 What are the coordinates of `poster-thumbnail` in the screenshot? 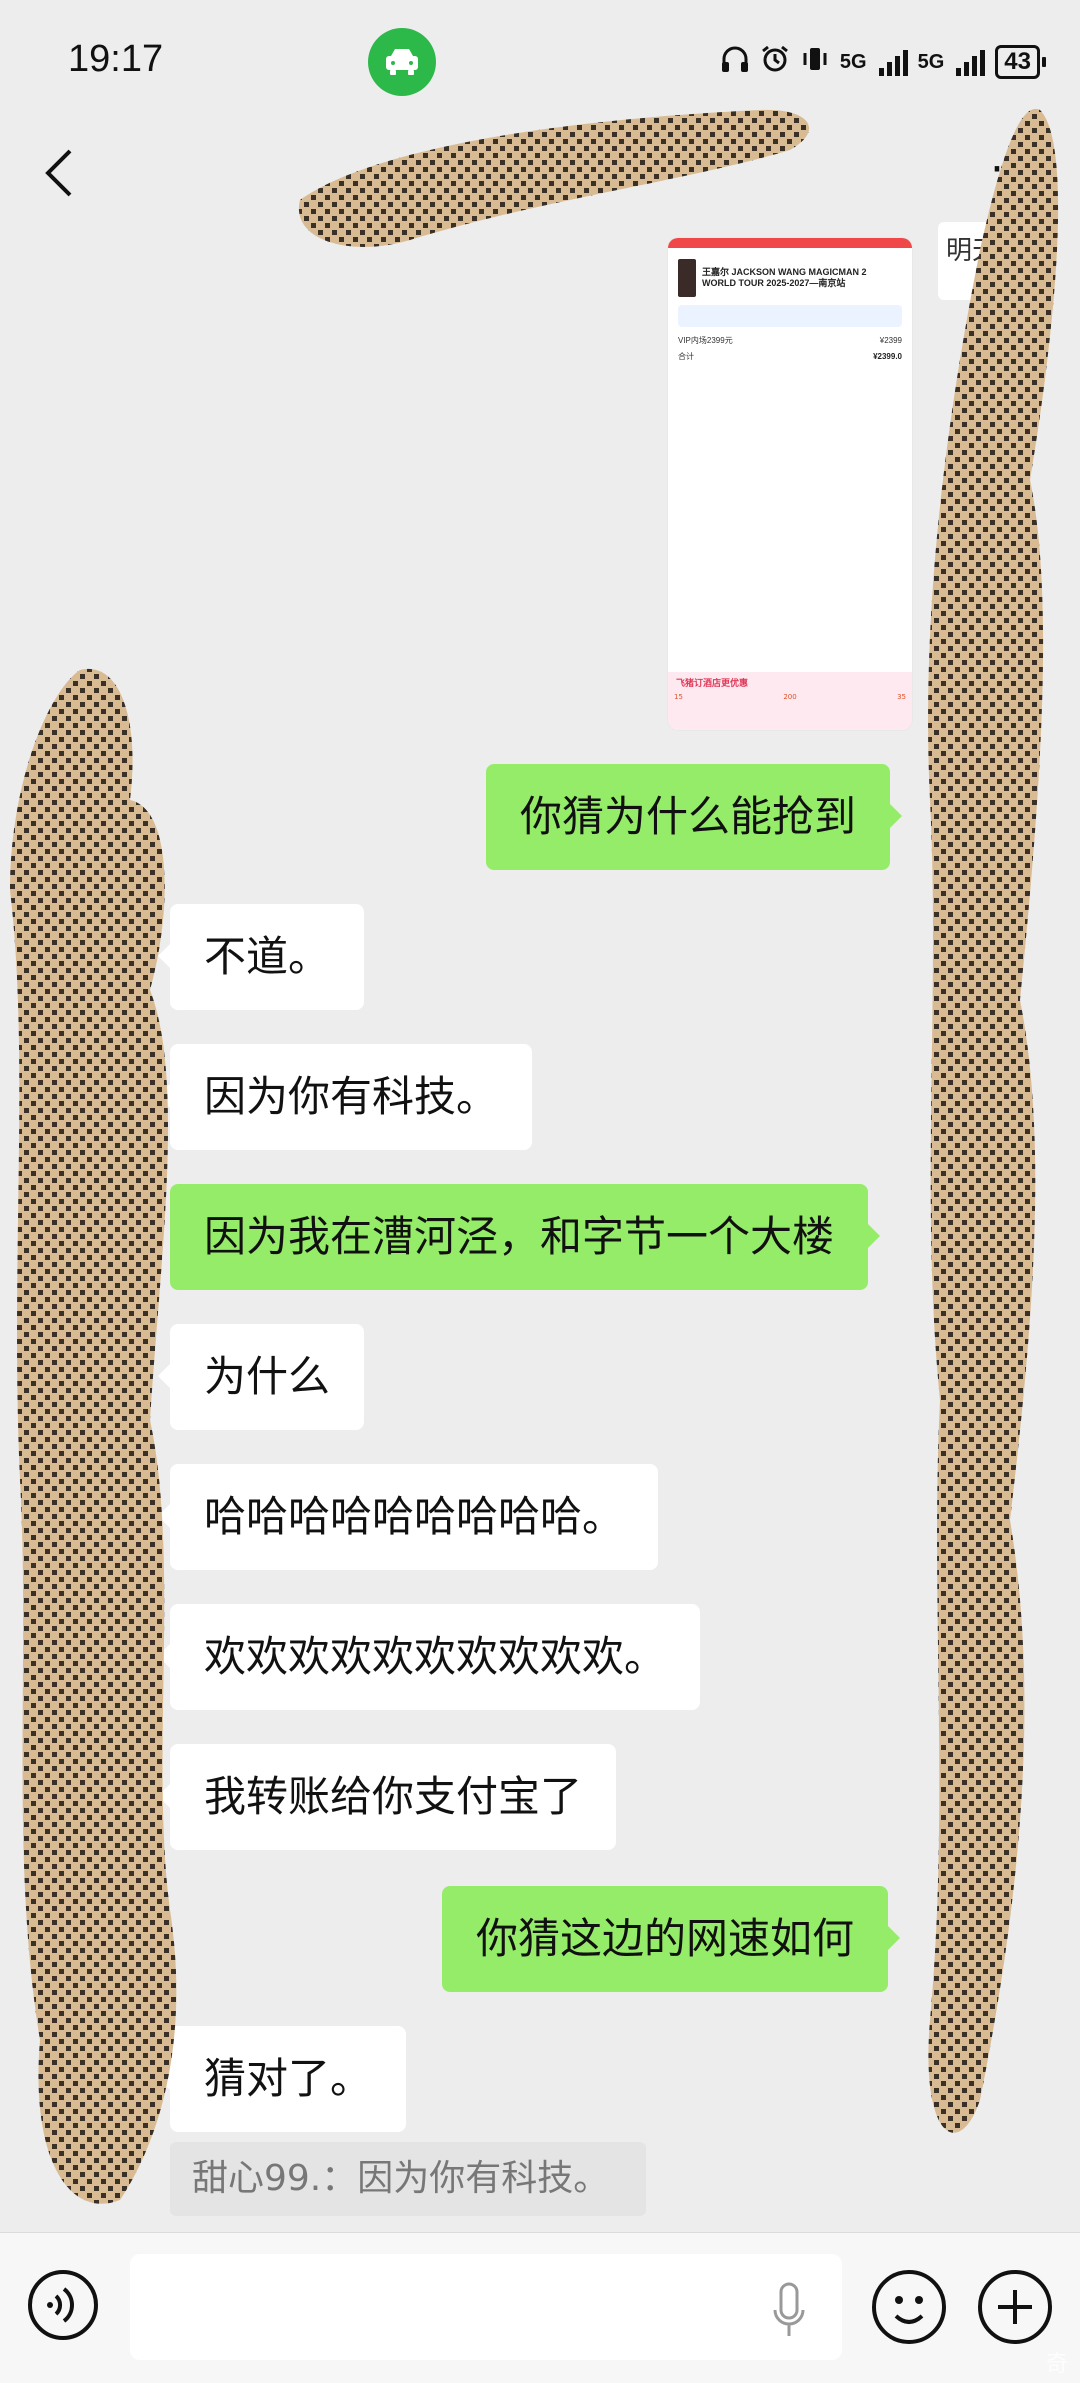 It's located at (687, 278).